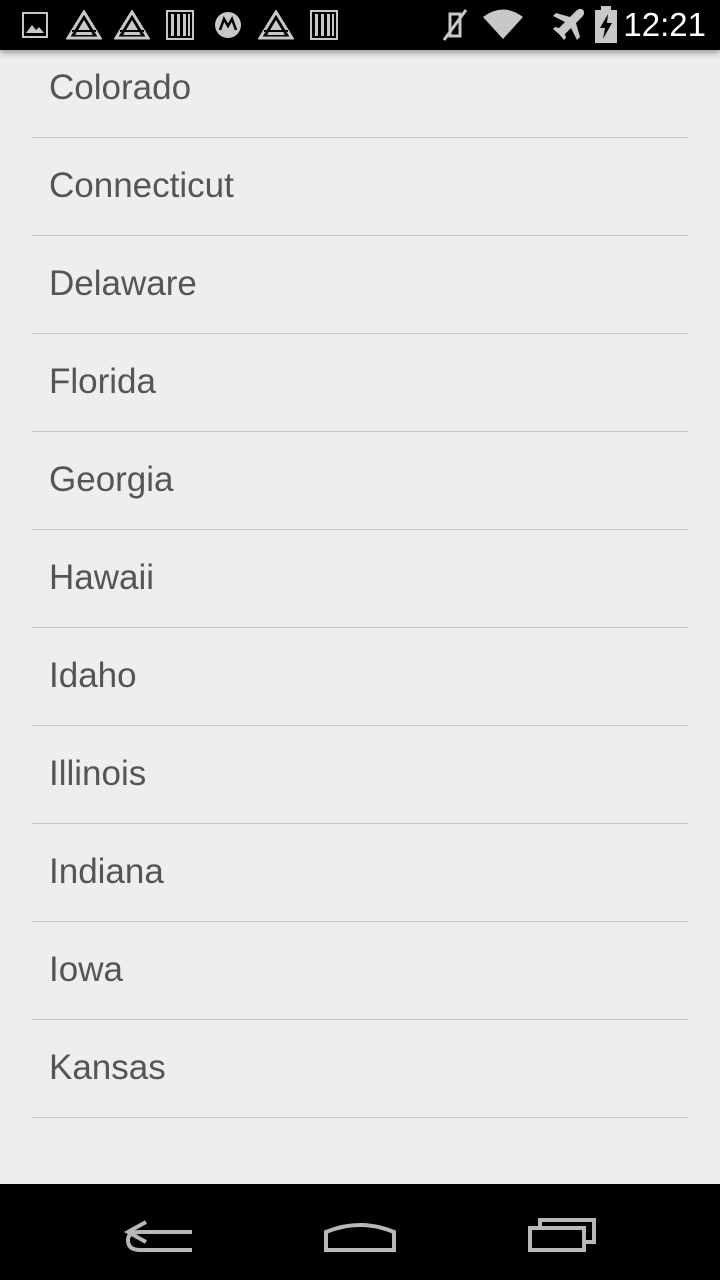 This screenshot has height=1280, width=720. I want to click on battery-charging-icon, so click(606, 24).